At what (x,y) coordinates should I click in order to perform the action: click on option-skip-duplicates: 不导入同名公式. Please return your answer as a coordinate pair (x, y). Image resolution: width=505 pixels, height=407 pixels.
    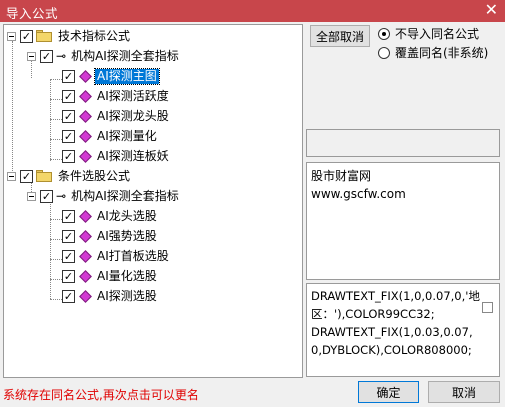
    Looking at the image, I should click on (428, 33).